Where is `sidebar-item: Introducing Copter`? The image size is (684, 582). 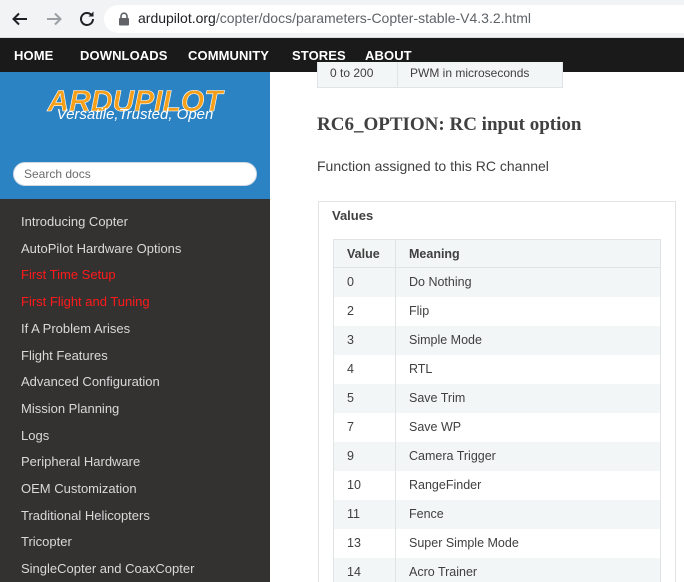
sidebar-item: Introducing Copter is located at coordinates (74, 221).